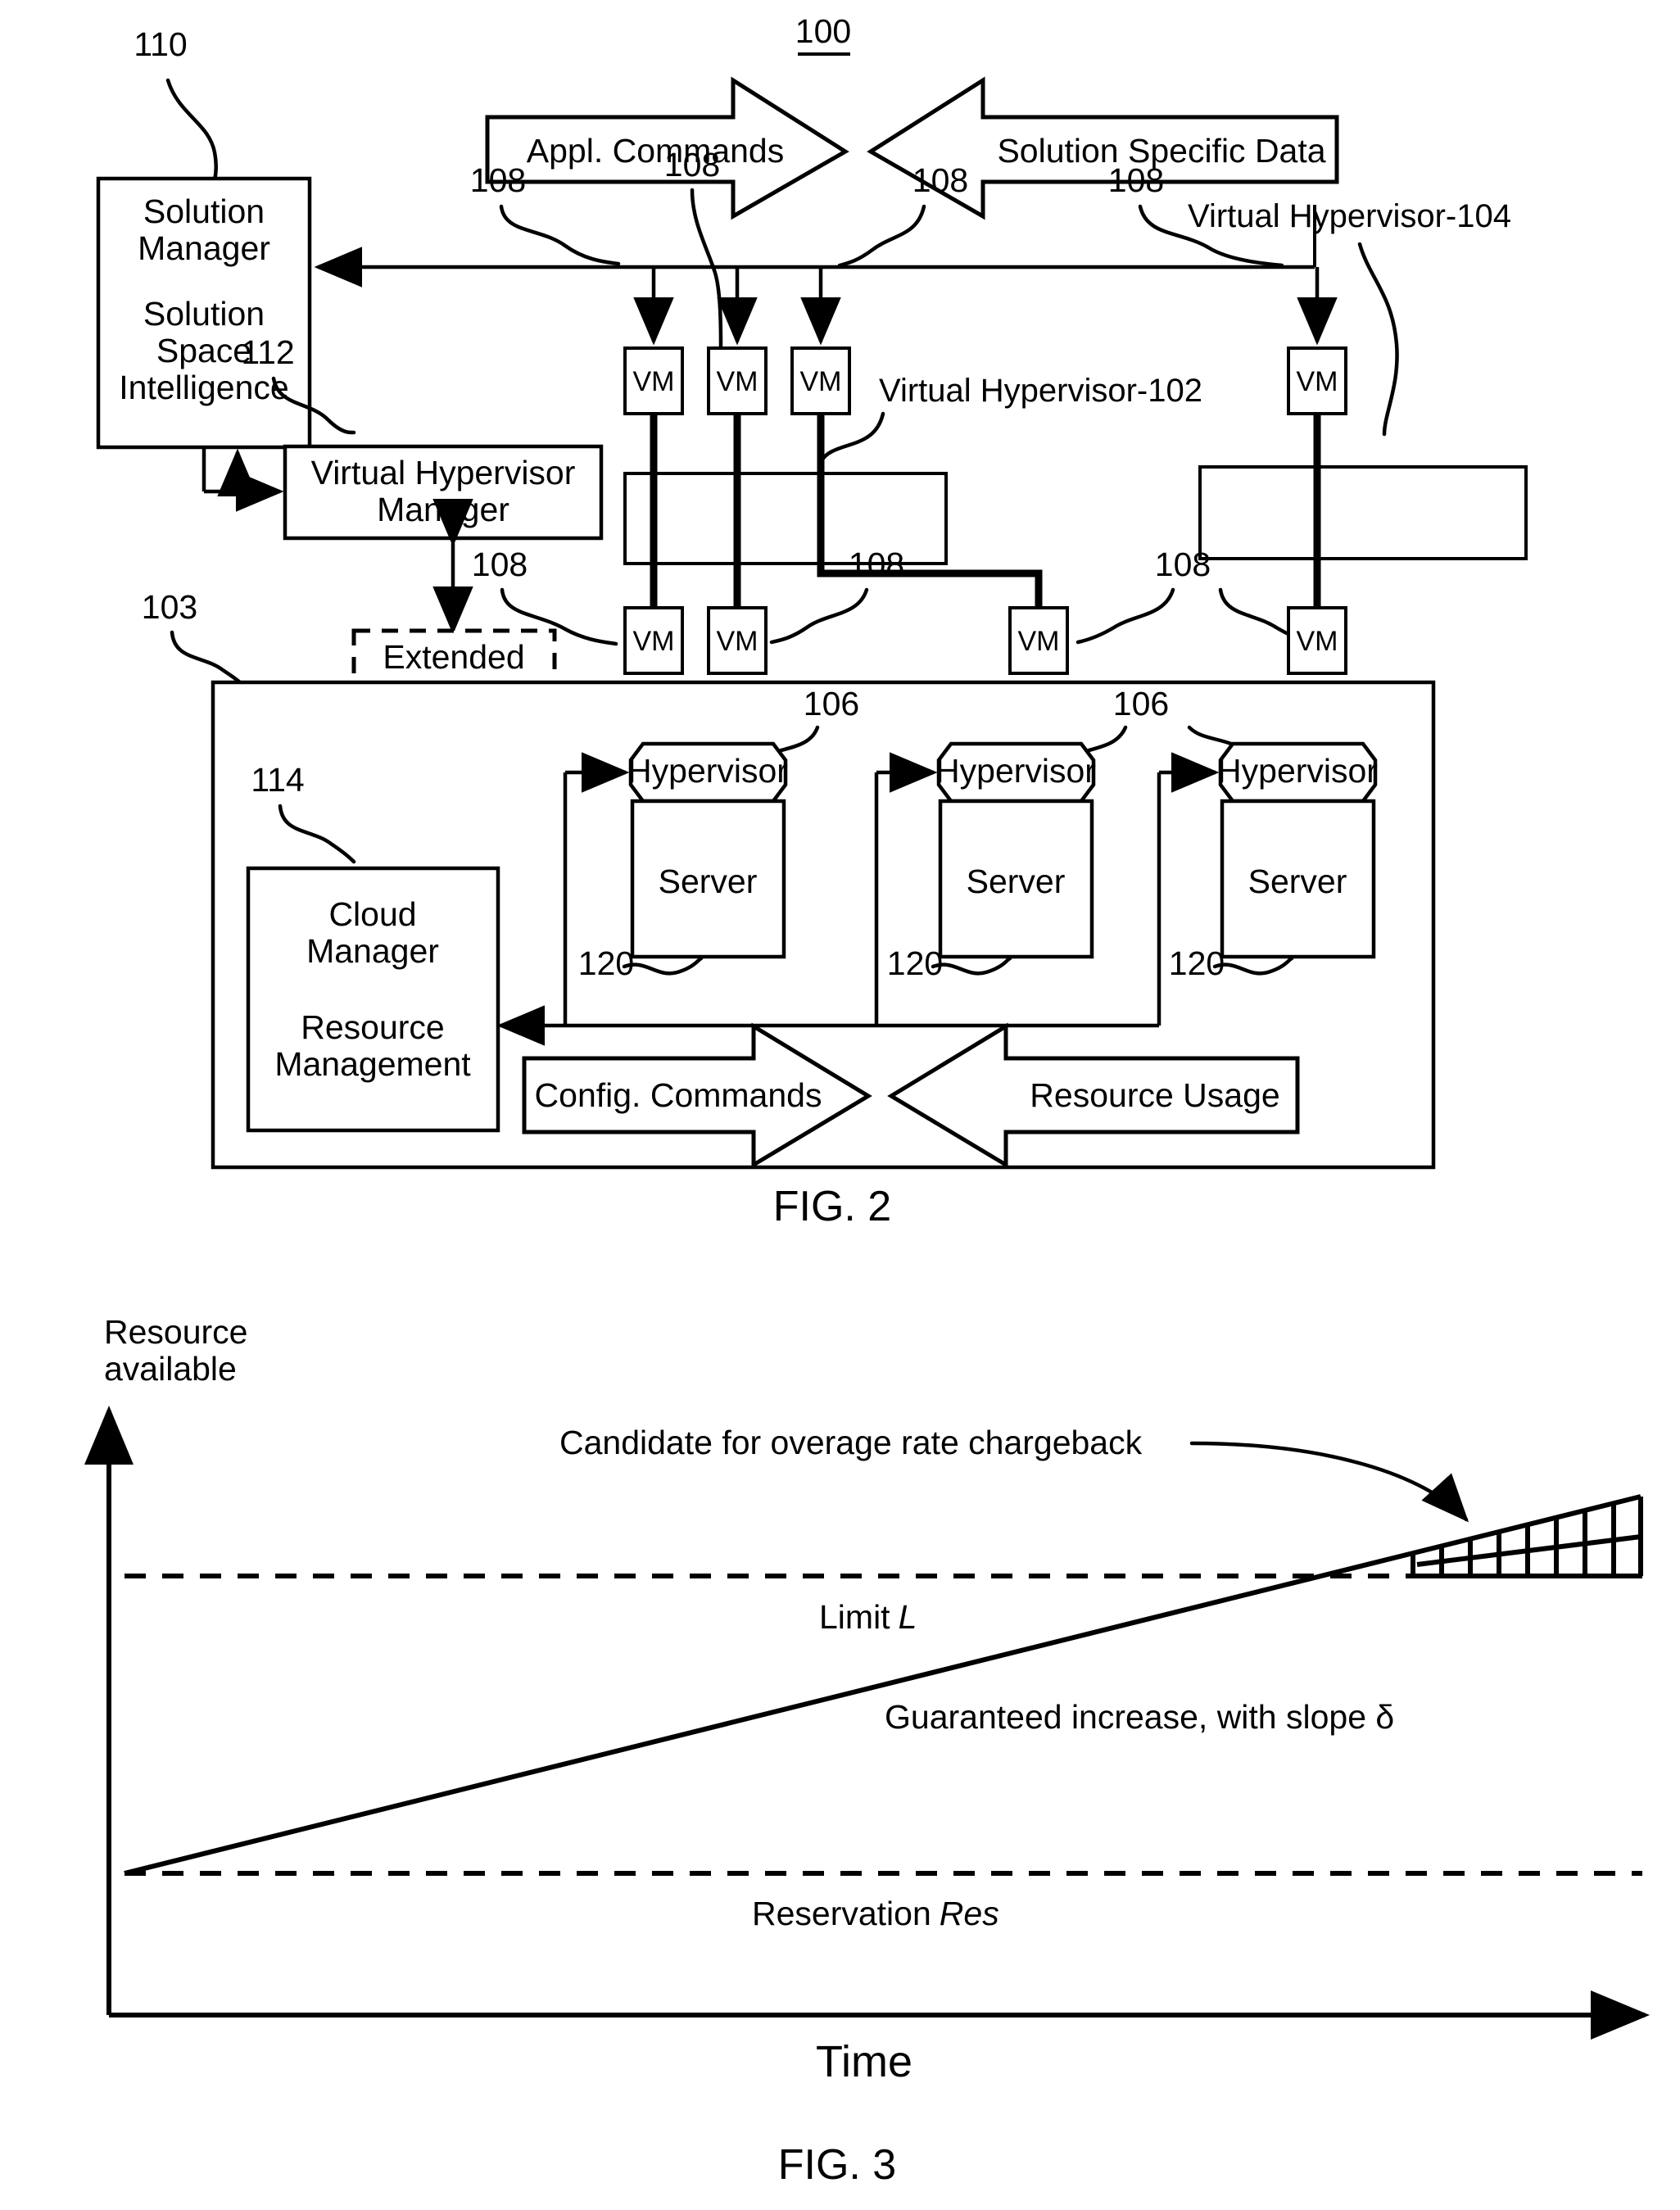 This screenshot has width=1680, height=2210. I want to click on ref-112: 112, so click(267, 352).